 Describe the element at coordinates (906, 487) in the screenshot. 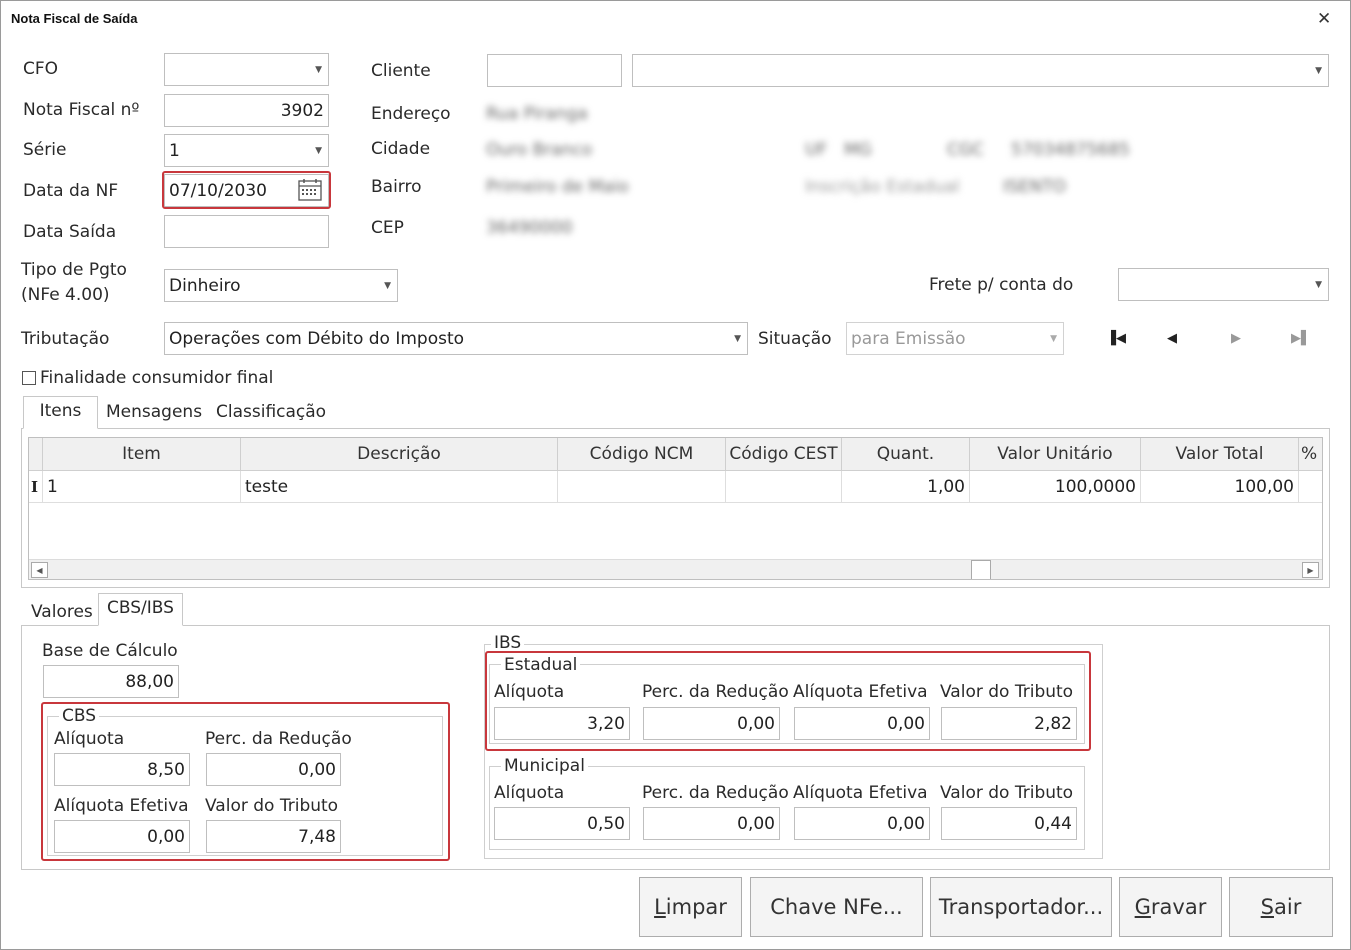

I see `cell-quant: 1,00` at that location.